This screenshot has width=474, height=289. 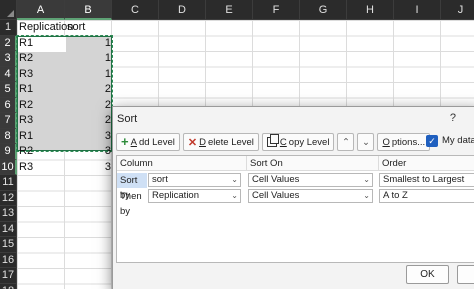 What do you see at coordinates (133, 142) in the screenshot?
I see `add-level-accesskey: A` at bounding box center [133, 142].